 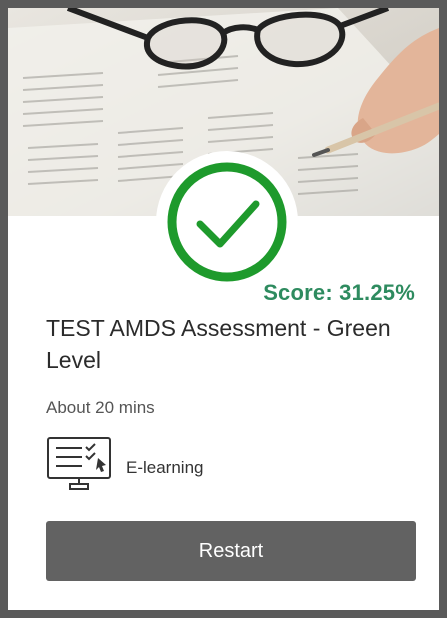 I want to click on content-type: E-learning, so click(x=171, y=464).